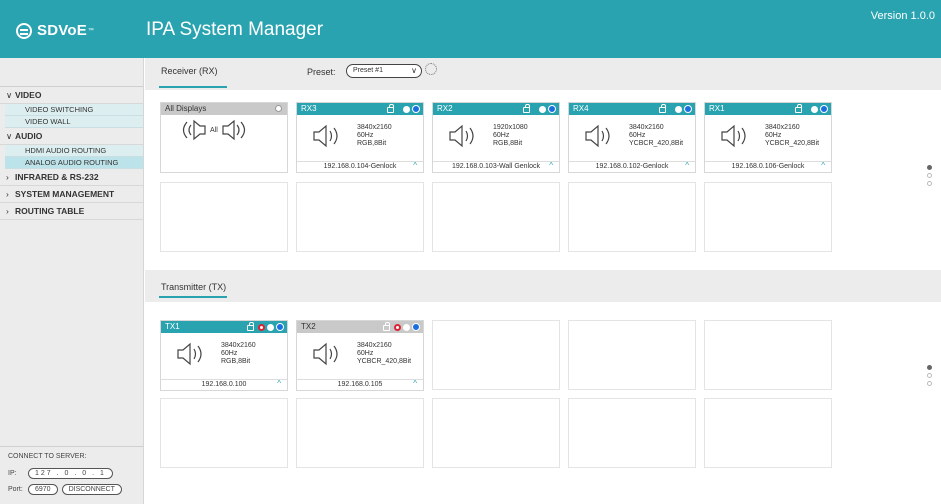 This screenshot has width=941, height=504. I want to click on disconnect-button: DISCONNECT, so click(91, 489).